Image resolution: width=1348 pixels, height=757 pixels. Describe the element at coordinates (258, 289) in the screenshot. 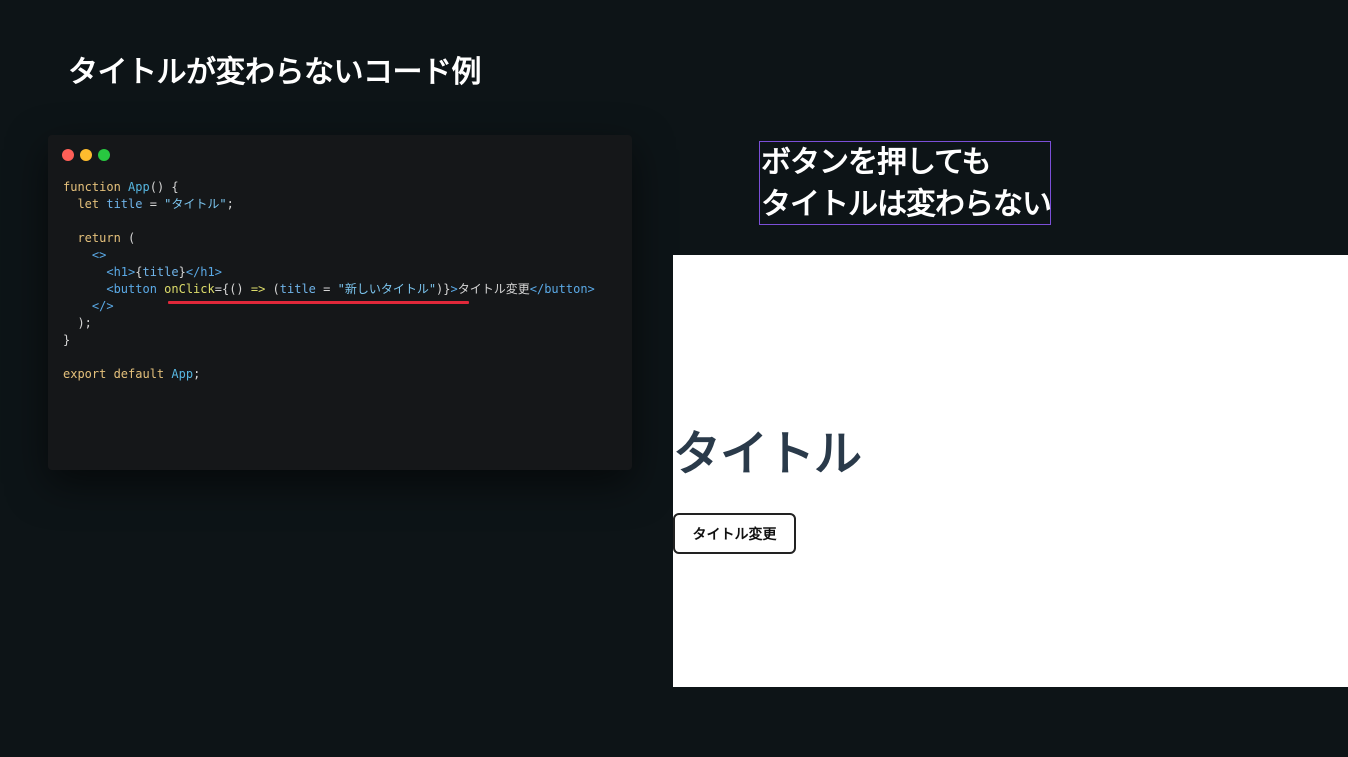

I see `code-token: =>` at that location.